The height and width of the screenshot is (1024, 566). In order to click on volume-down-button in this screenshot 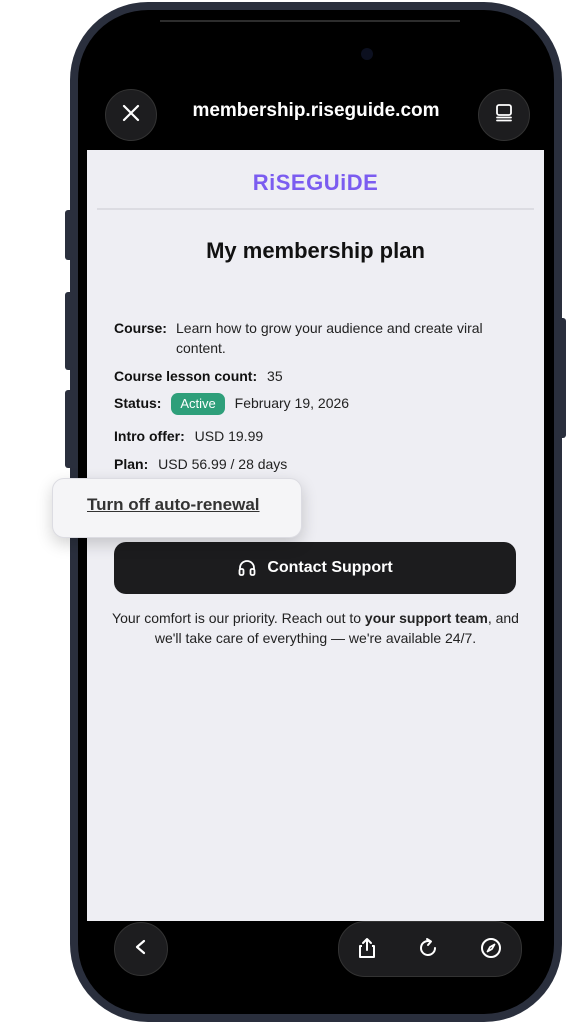, I will do `click(69, 429)`.